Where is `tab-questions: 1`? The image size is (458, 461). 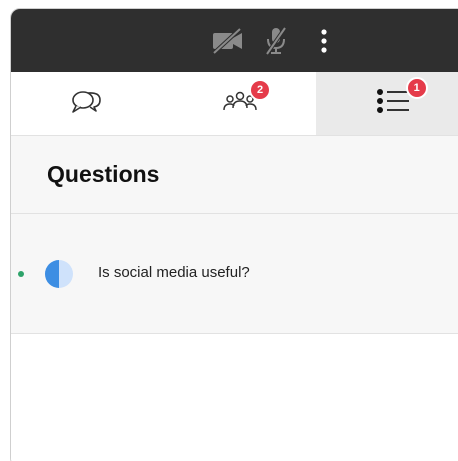
tab-questions: 1 is located at coordinates (387, 103).